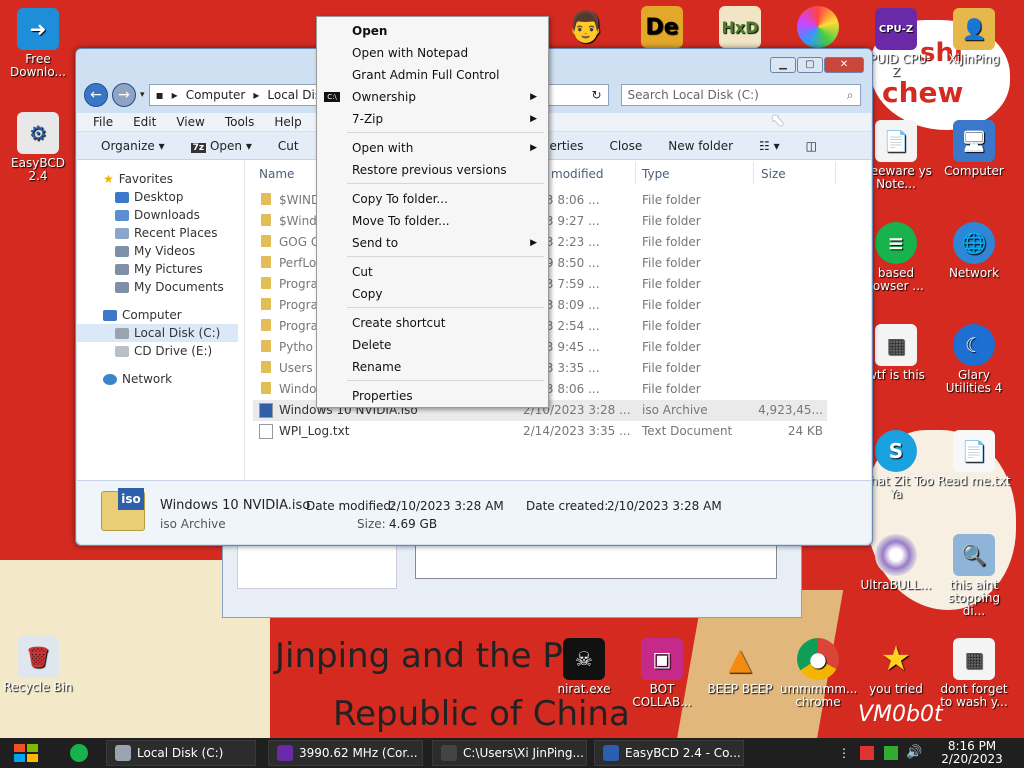  What do you see at coordinates (432, 97) in the screenshot?
I see `menu-item-ownership: C:\ Ownership ▶` at bounding box center [432, 97].